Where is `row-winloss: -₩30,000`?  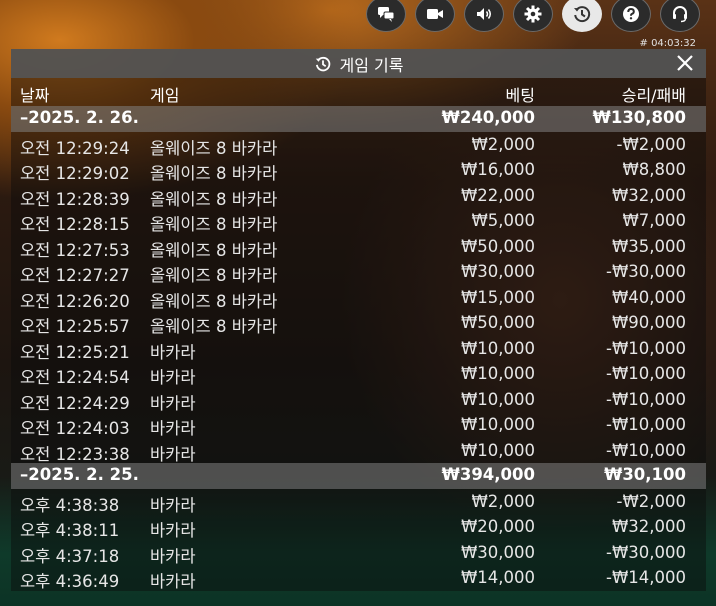 row-winloss: -₩30,000 is located at coordinates (645, 552).